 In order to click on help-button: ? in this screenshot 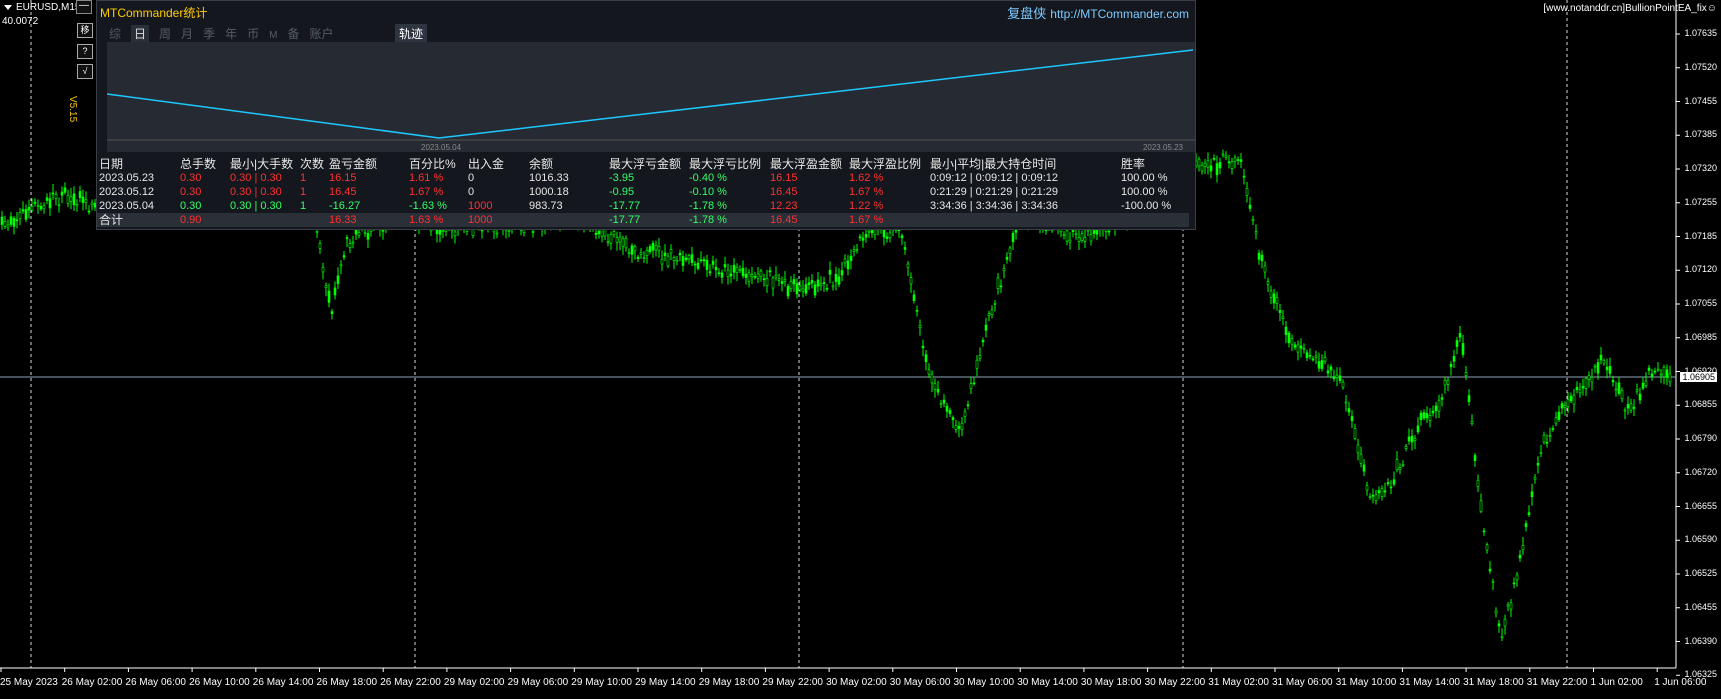, I will do `click(85, 51)`.